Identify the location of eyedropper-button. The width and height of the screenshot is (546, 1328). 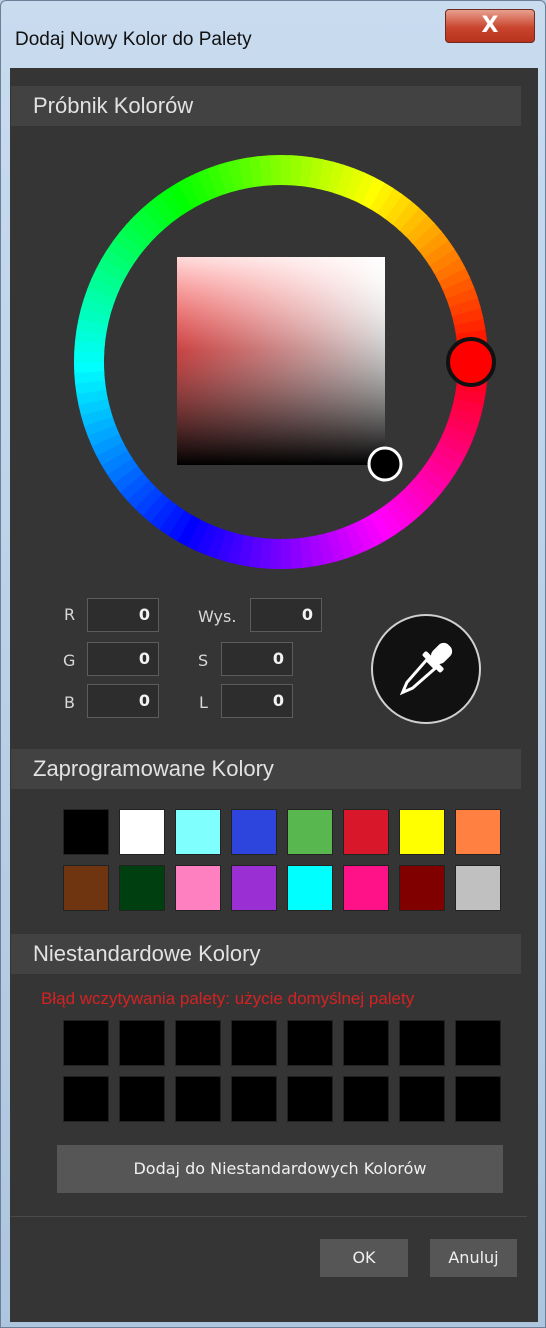
(426, 669).